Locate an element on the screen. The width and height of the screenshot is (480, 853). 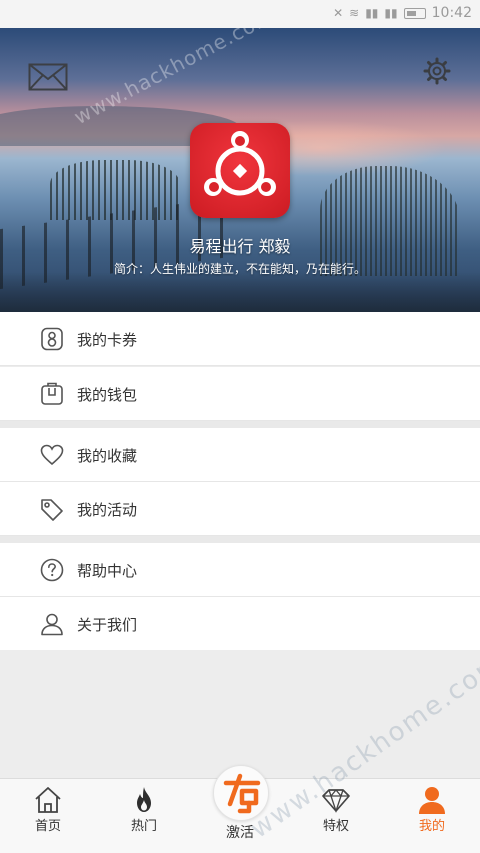
menu-label: 我的钱包 is located at coordinates (107, 395).